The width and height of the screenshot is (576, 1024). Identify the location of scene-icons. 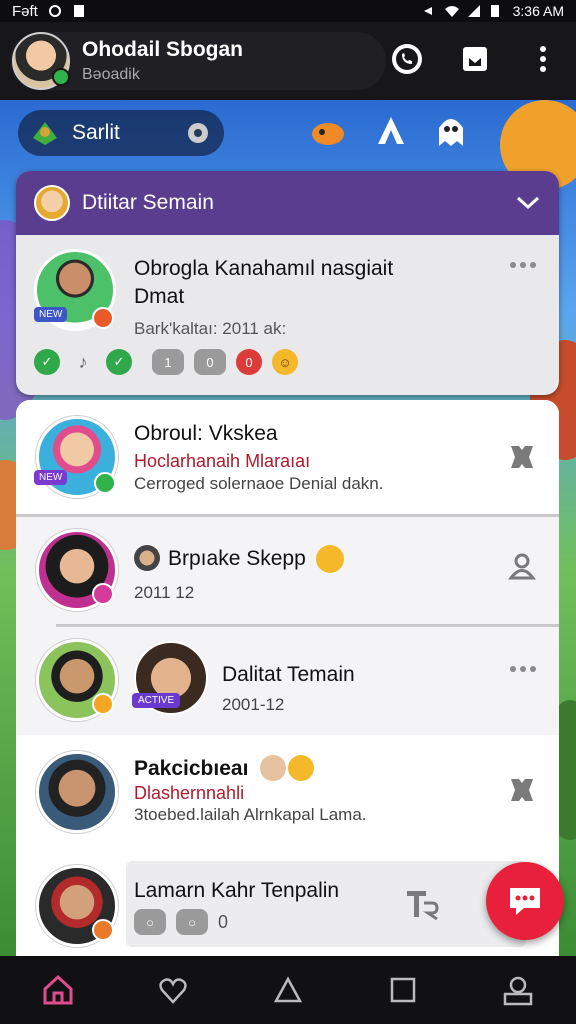
(388, 131).